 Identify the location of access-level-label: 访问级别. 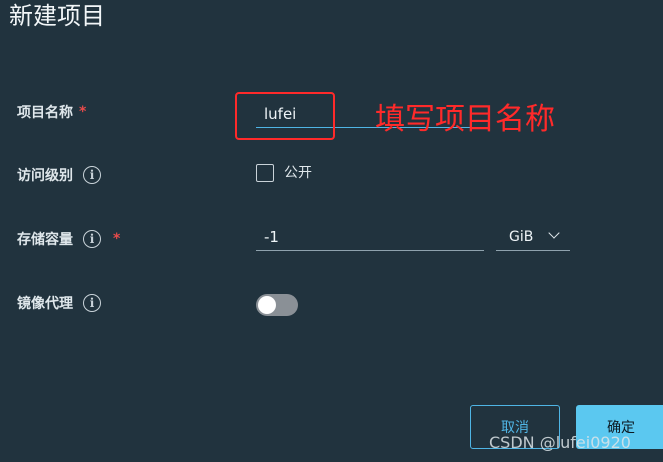
(45, 176).